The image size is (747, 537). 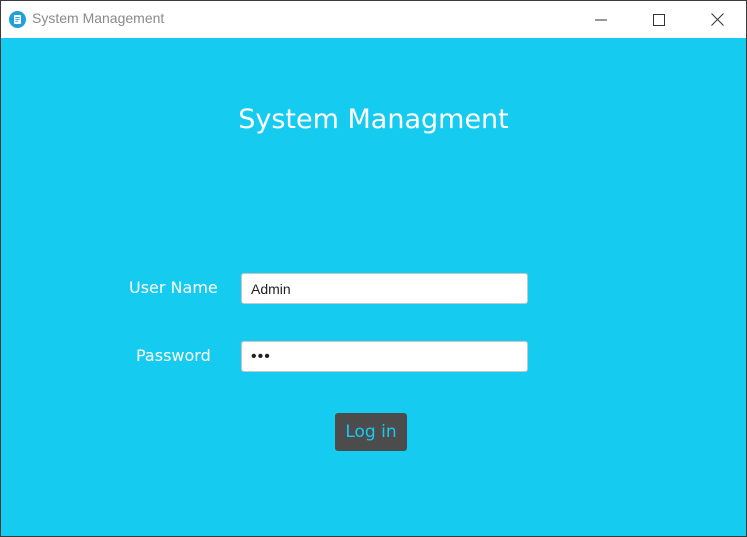 I want to click on close-icon, so click(x=717, y=19).